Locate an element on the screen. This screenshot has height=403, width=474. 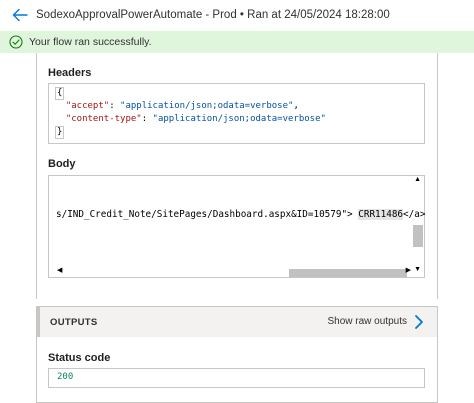
open-brace: { is located at coordinates (60, 93).